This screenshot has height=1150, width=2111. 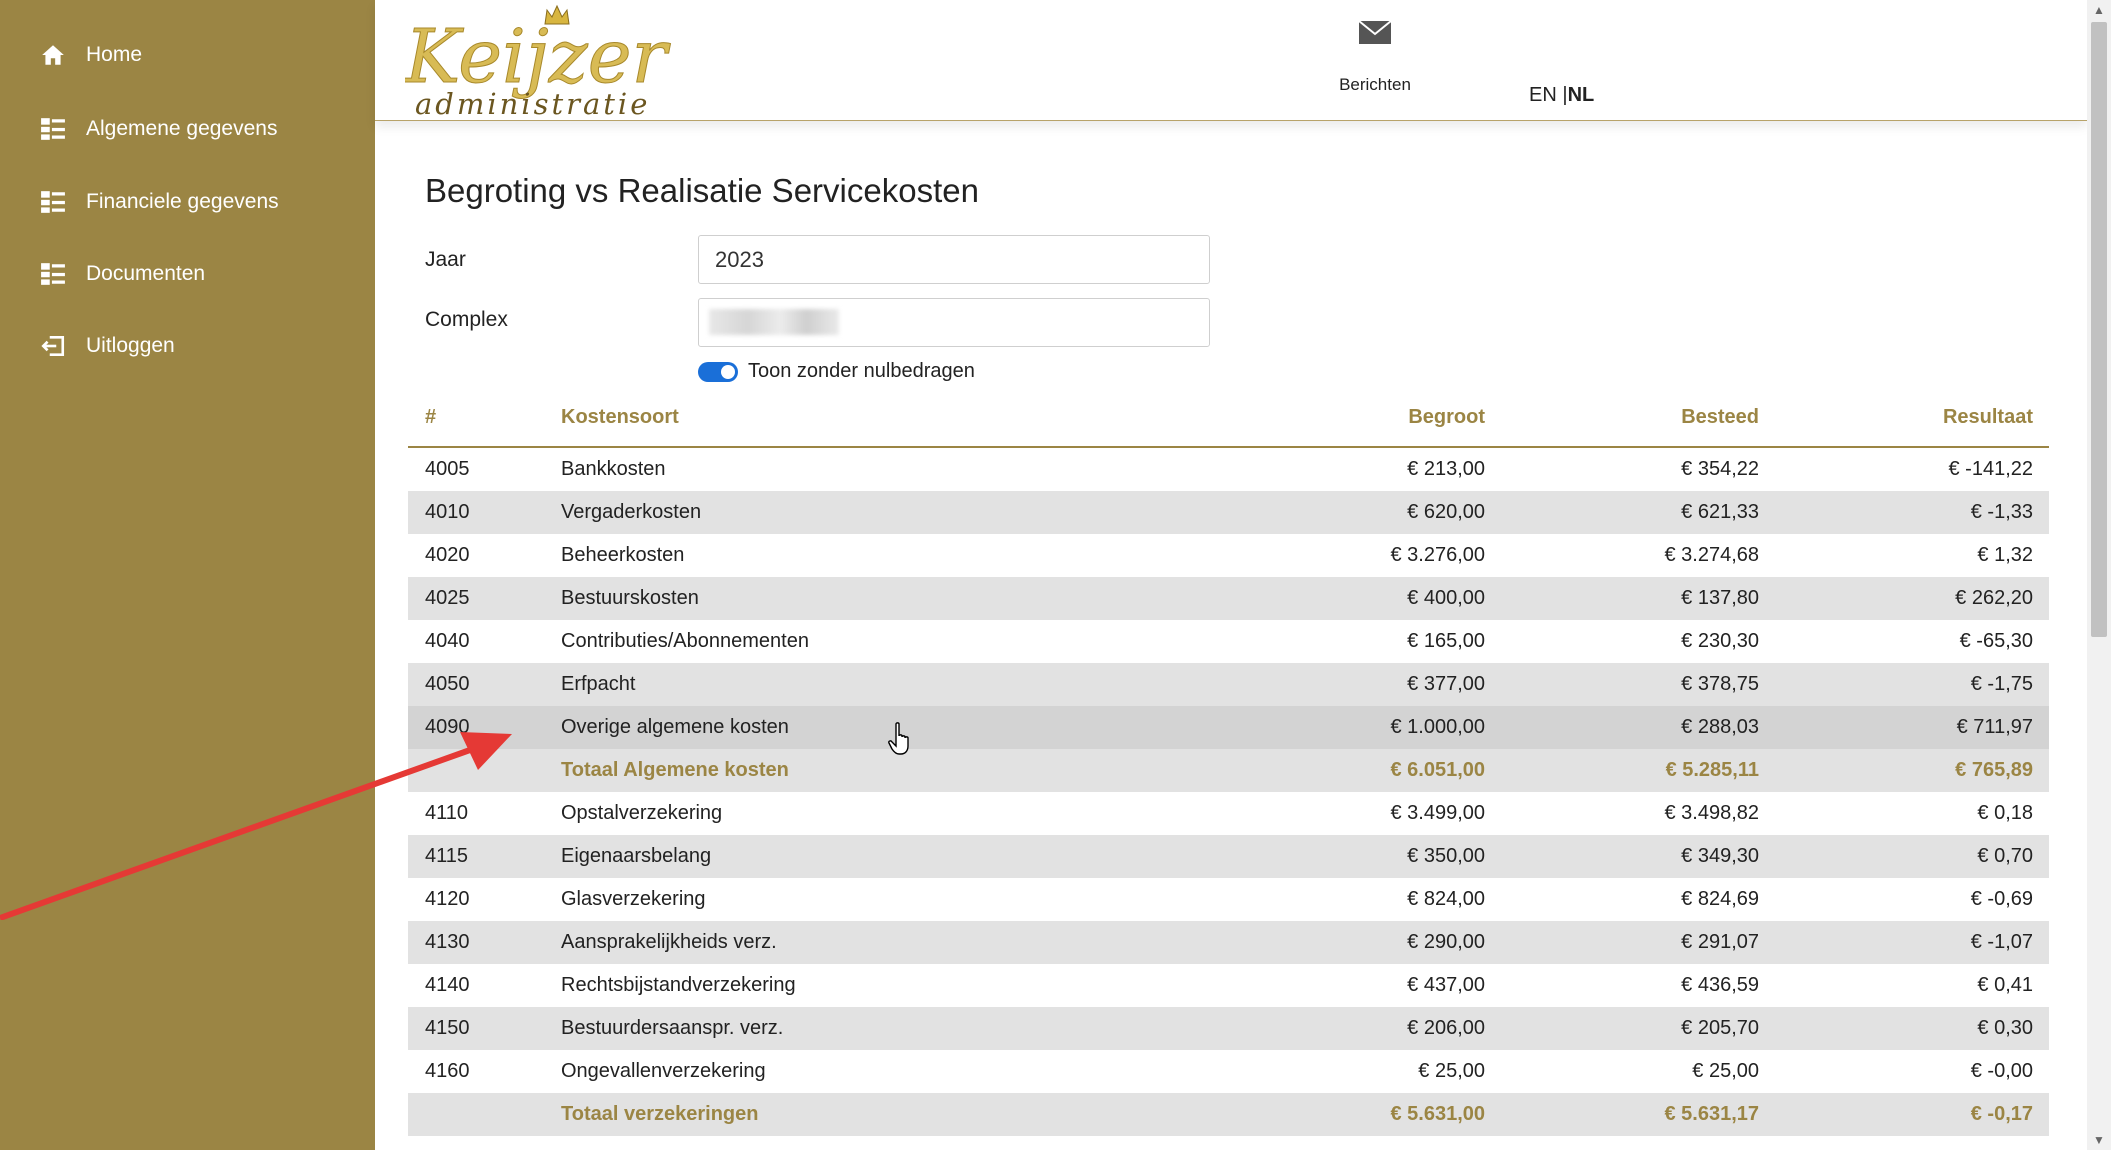 I want to click on column-header-num: #, so click(x=430, y=417).